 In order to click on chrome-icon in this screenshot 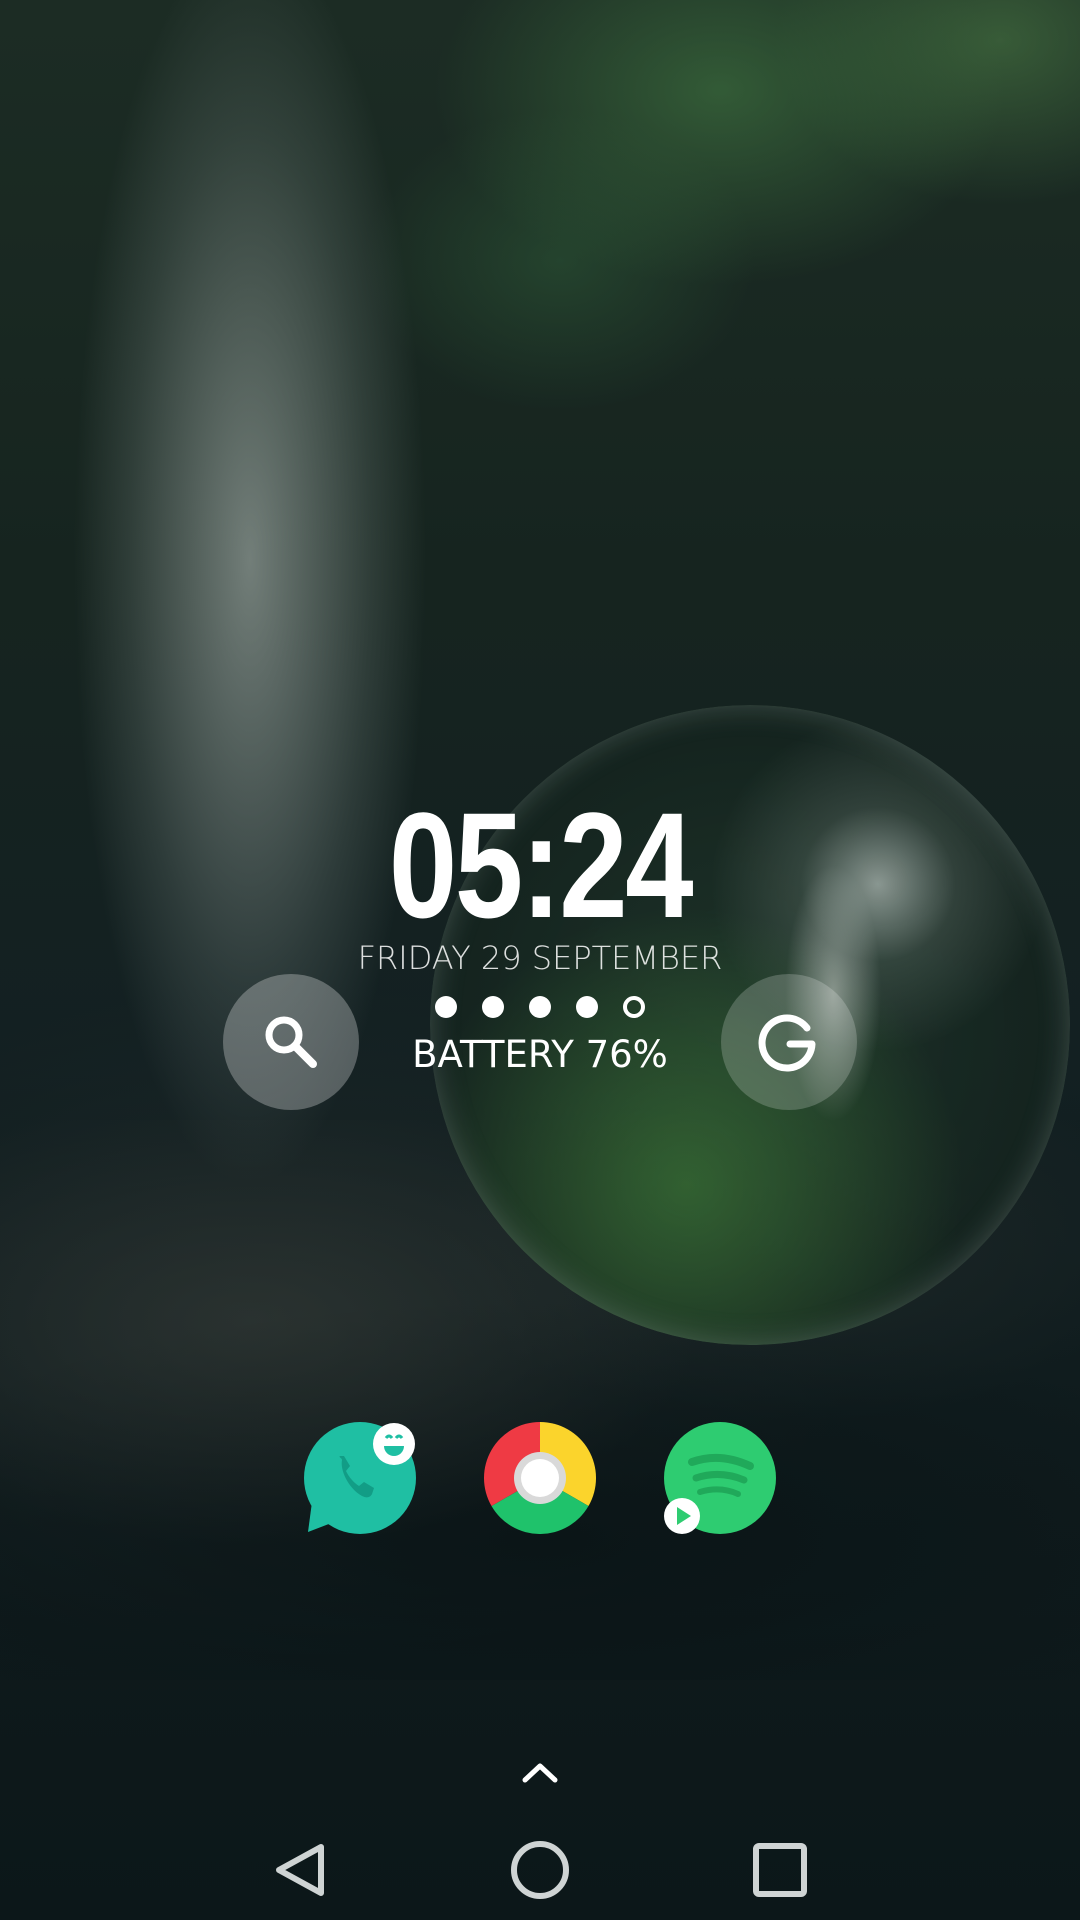, I will do `click(540, 1478)`.